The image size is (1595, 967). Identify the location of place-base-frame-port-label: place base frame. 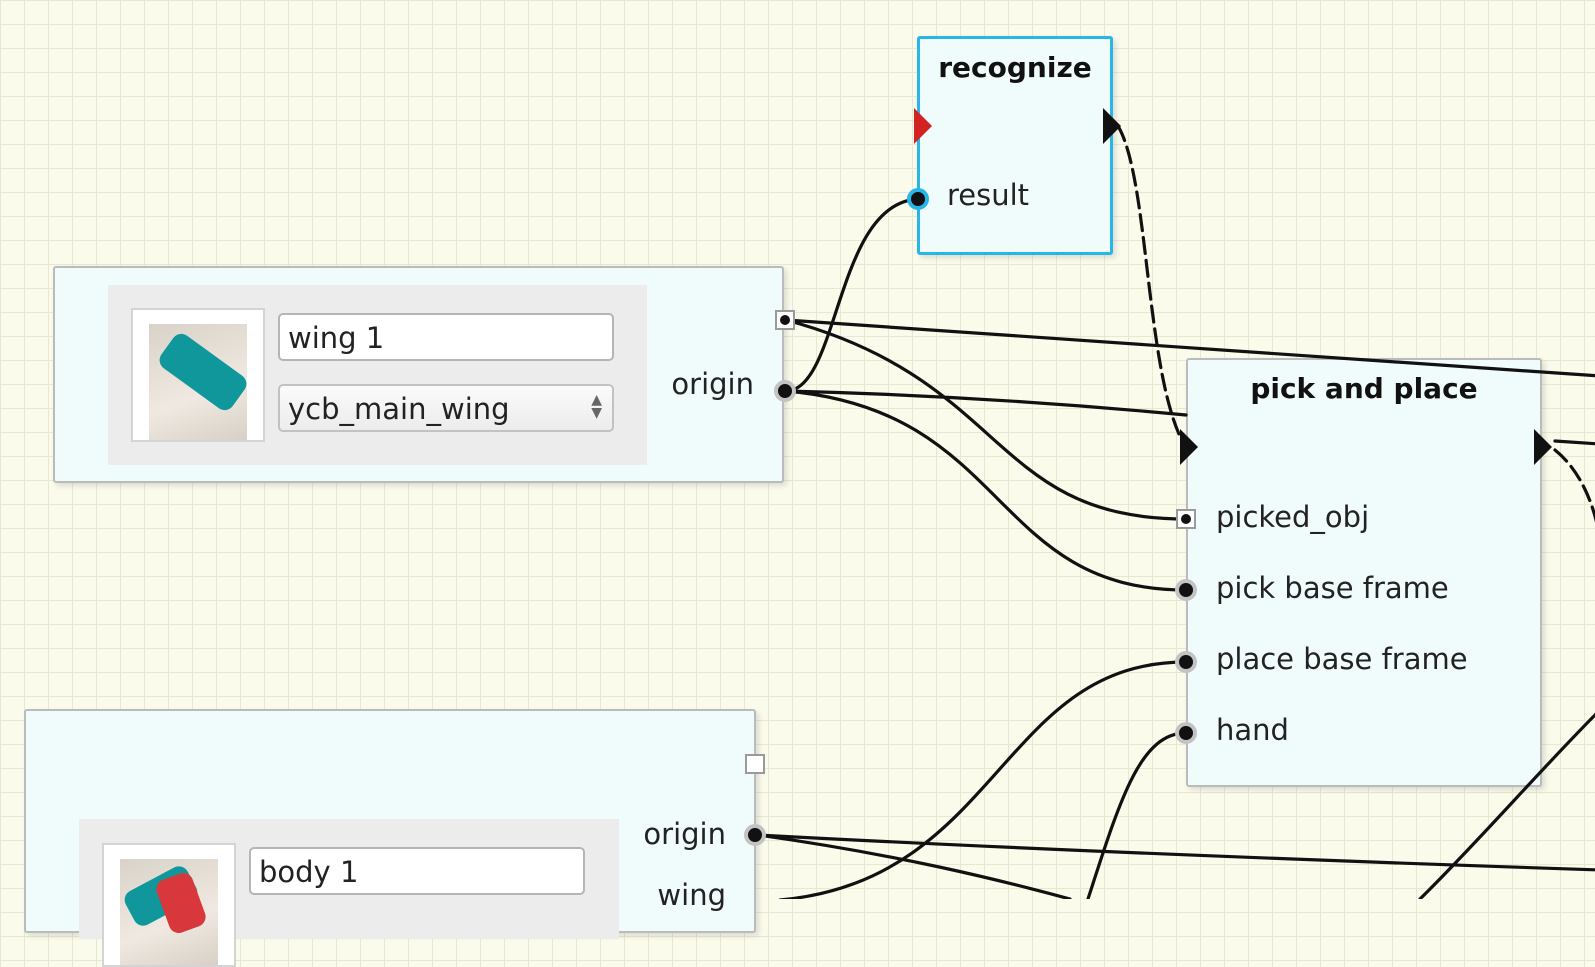
(1342, 659).